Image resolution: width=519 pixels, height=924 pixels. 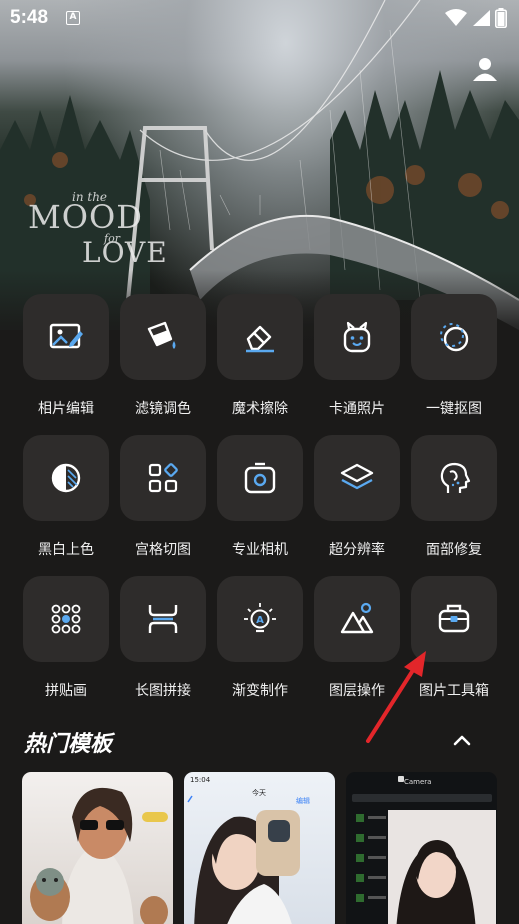 What do you see at coordinates (68, 744) in the screenshot?
I see `section-title-hot-templates: 热门模板` at bounding box center [68, 744].